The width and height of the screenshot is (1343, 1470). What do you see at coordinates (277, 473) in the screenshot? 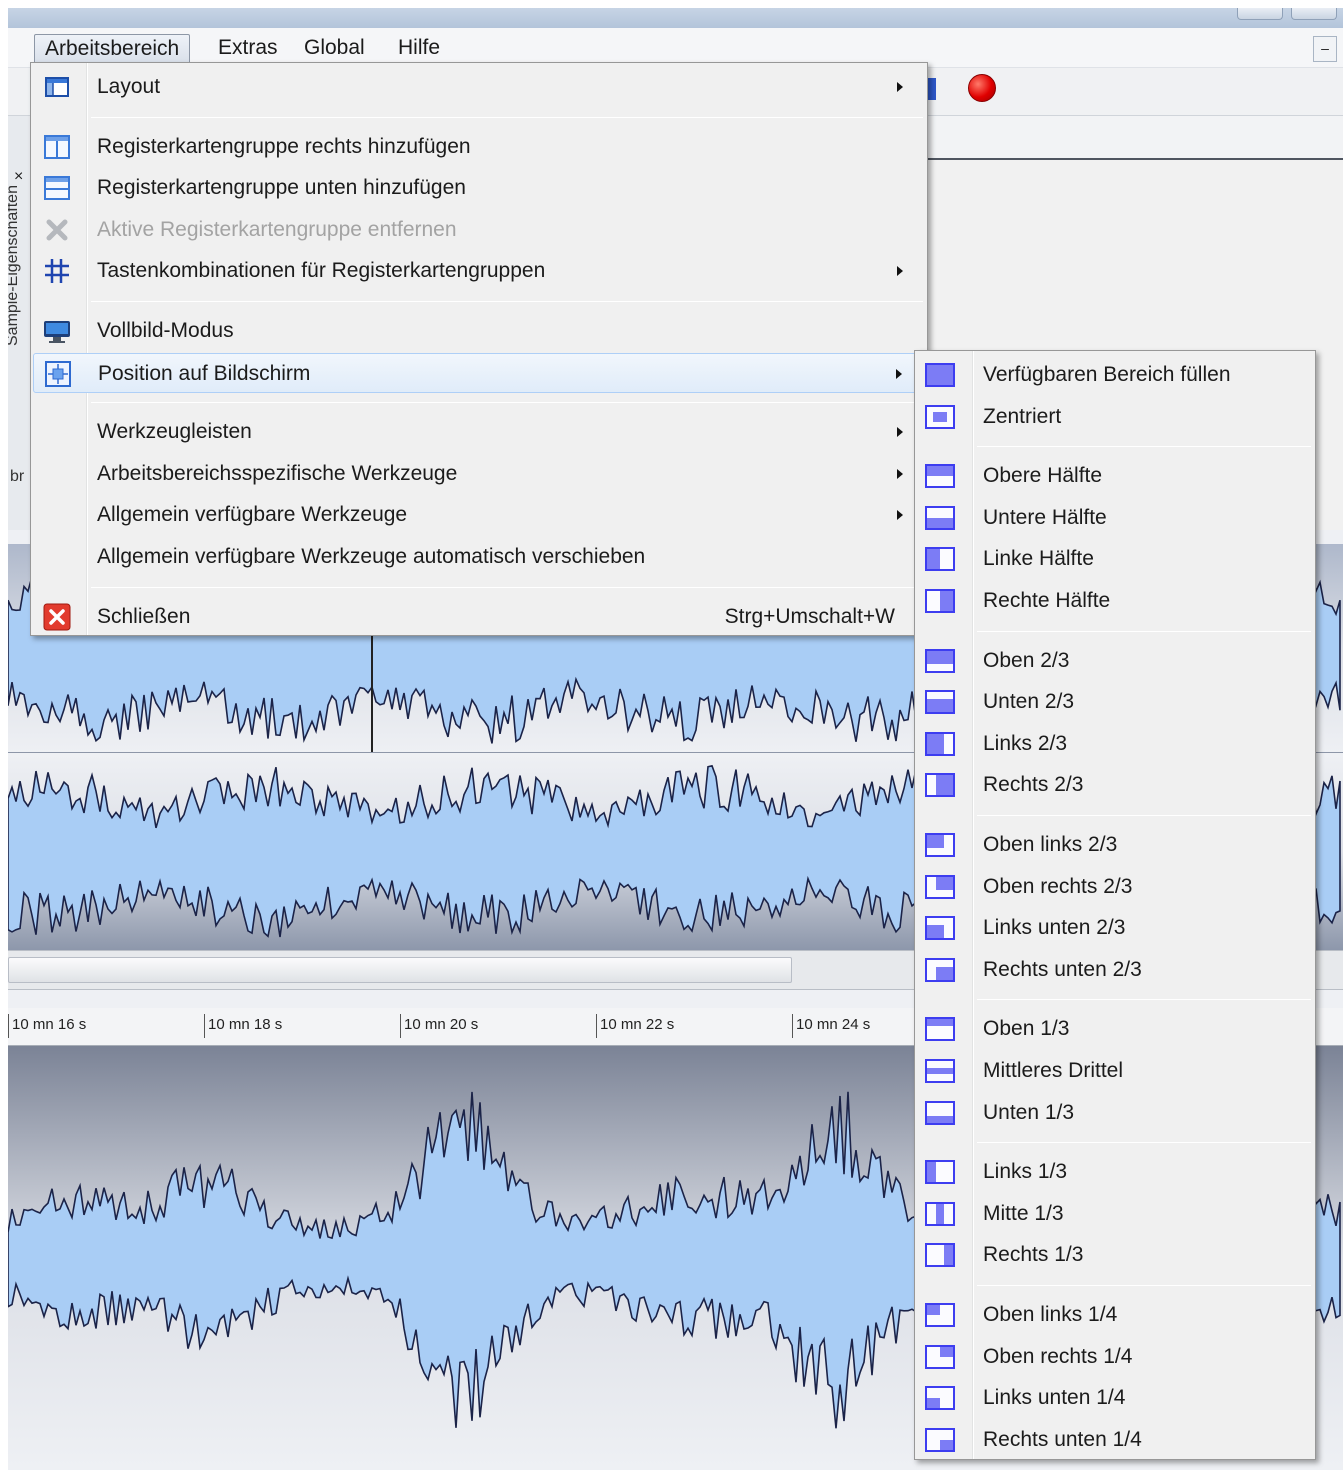
I see `menu-item-label: Arbeitsbereichsspezifische Werkzeuge` at bounding box center [277, 473].